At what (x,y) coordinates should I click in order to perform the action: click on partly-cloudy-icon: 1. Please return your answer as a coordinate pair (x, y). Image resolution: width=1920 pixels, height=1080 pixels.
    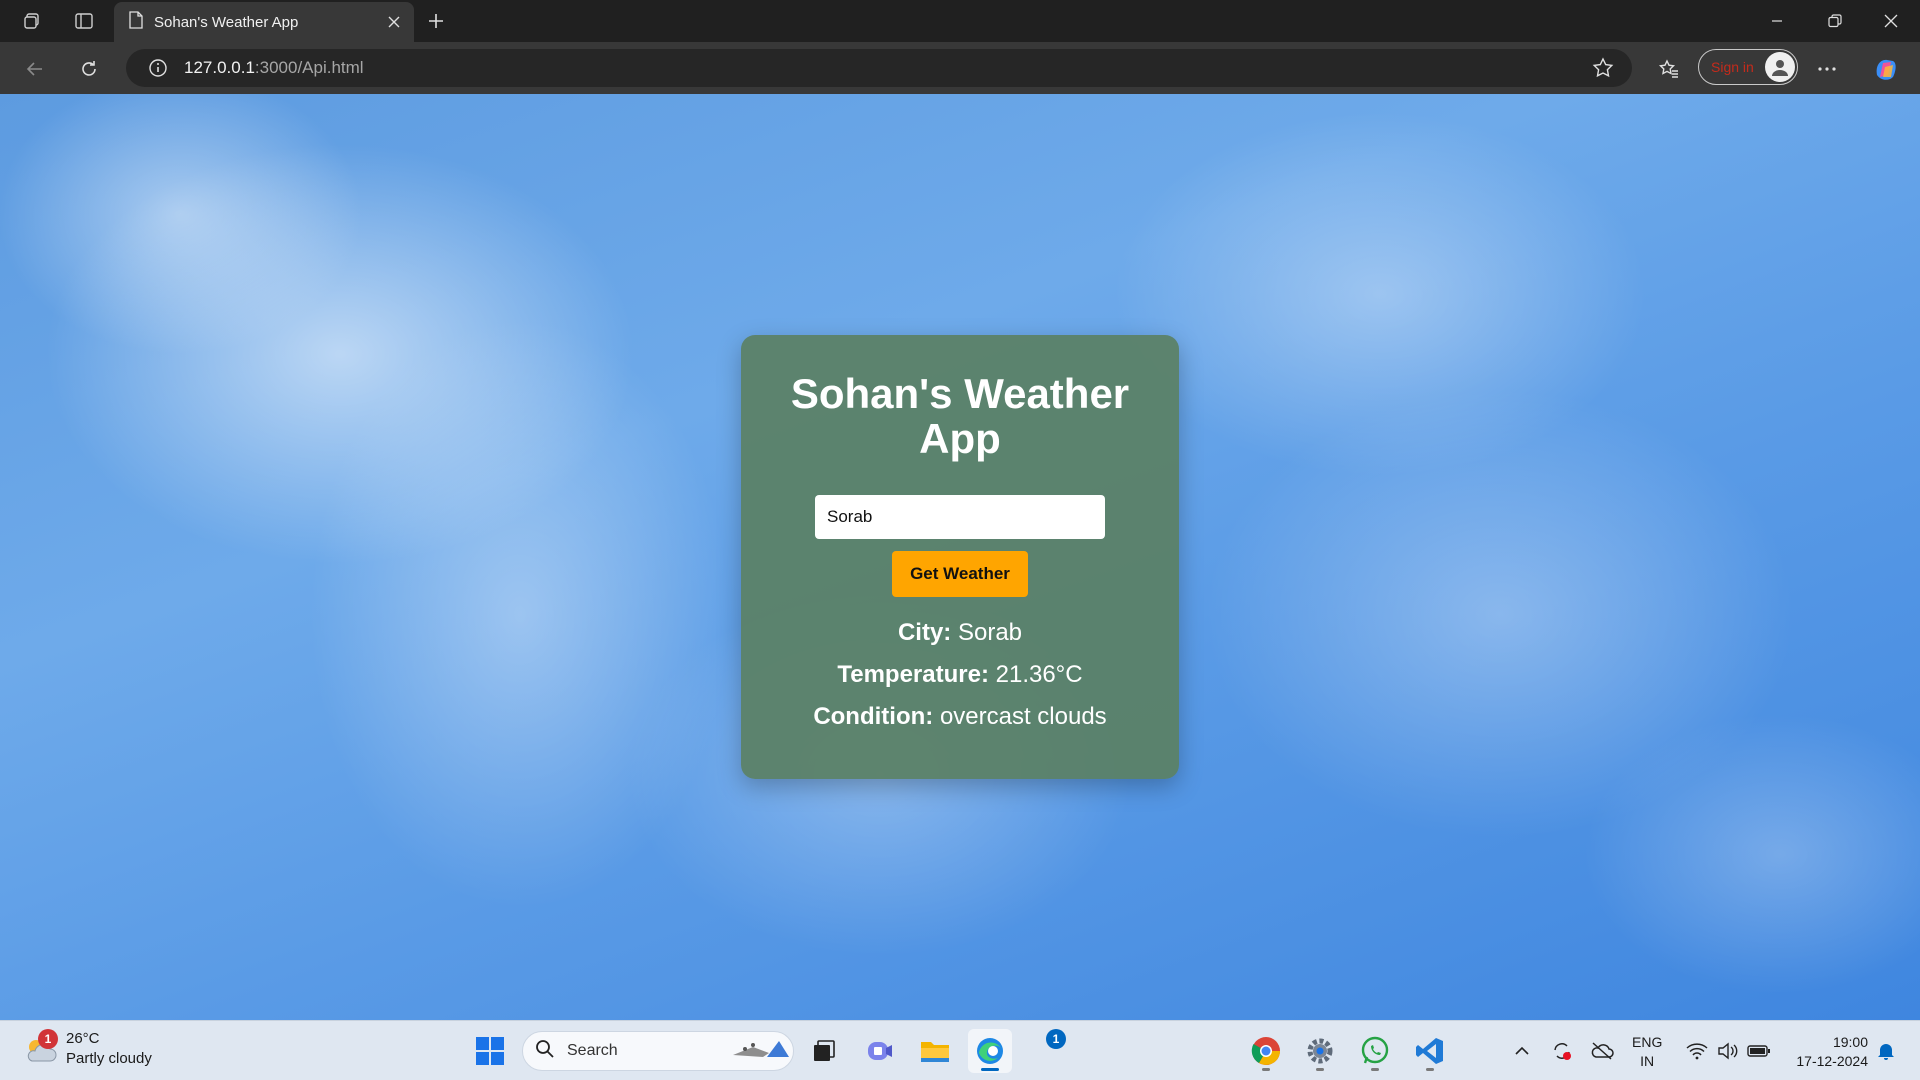
    Looking at the image, I should click on (40, 1048).